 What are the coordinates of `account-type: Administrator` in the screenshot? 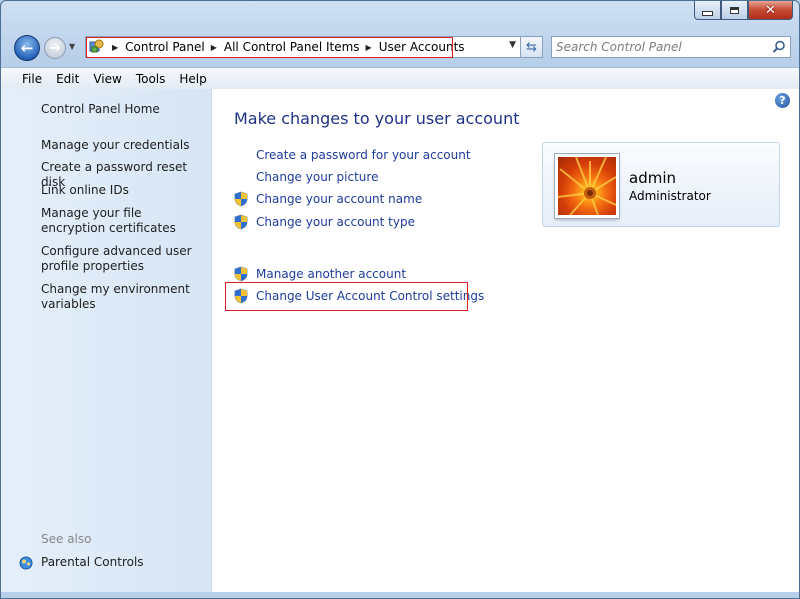 It's located at (670, 196).